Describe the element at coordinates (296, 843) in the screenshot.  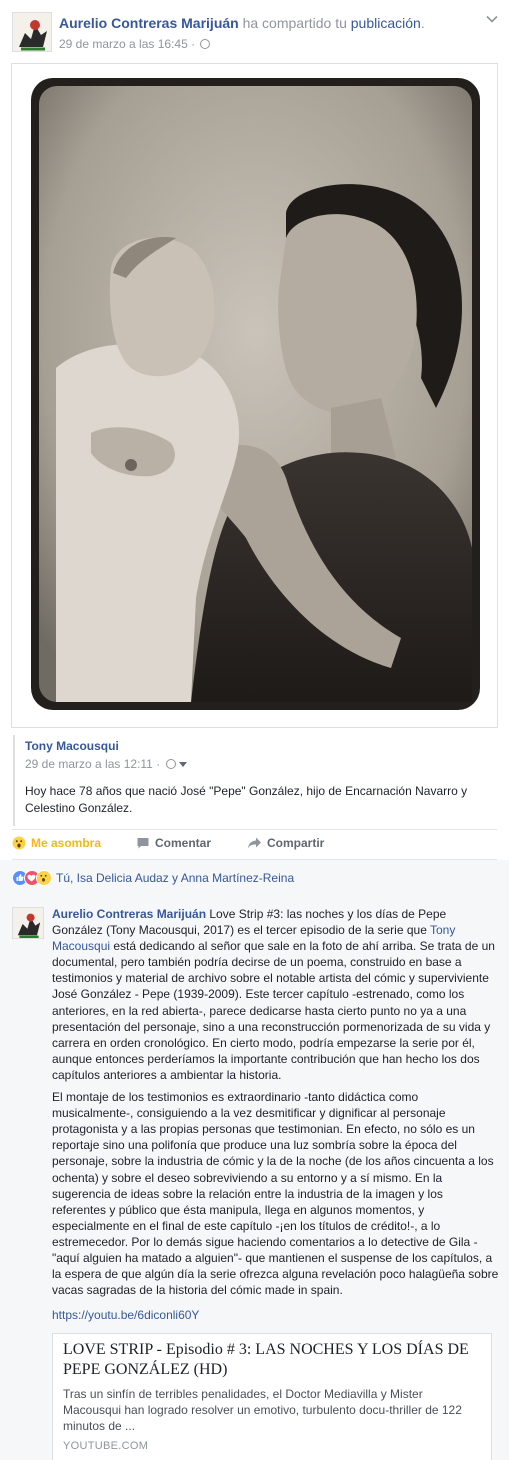
I see `share-label: Compartir` at that location.